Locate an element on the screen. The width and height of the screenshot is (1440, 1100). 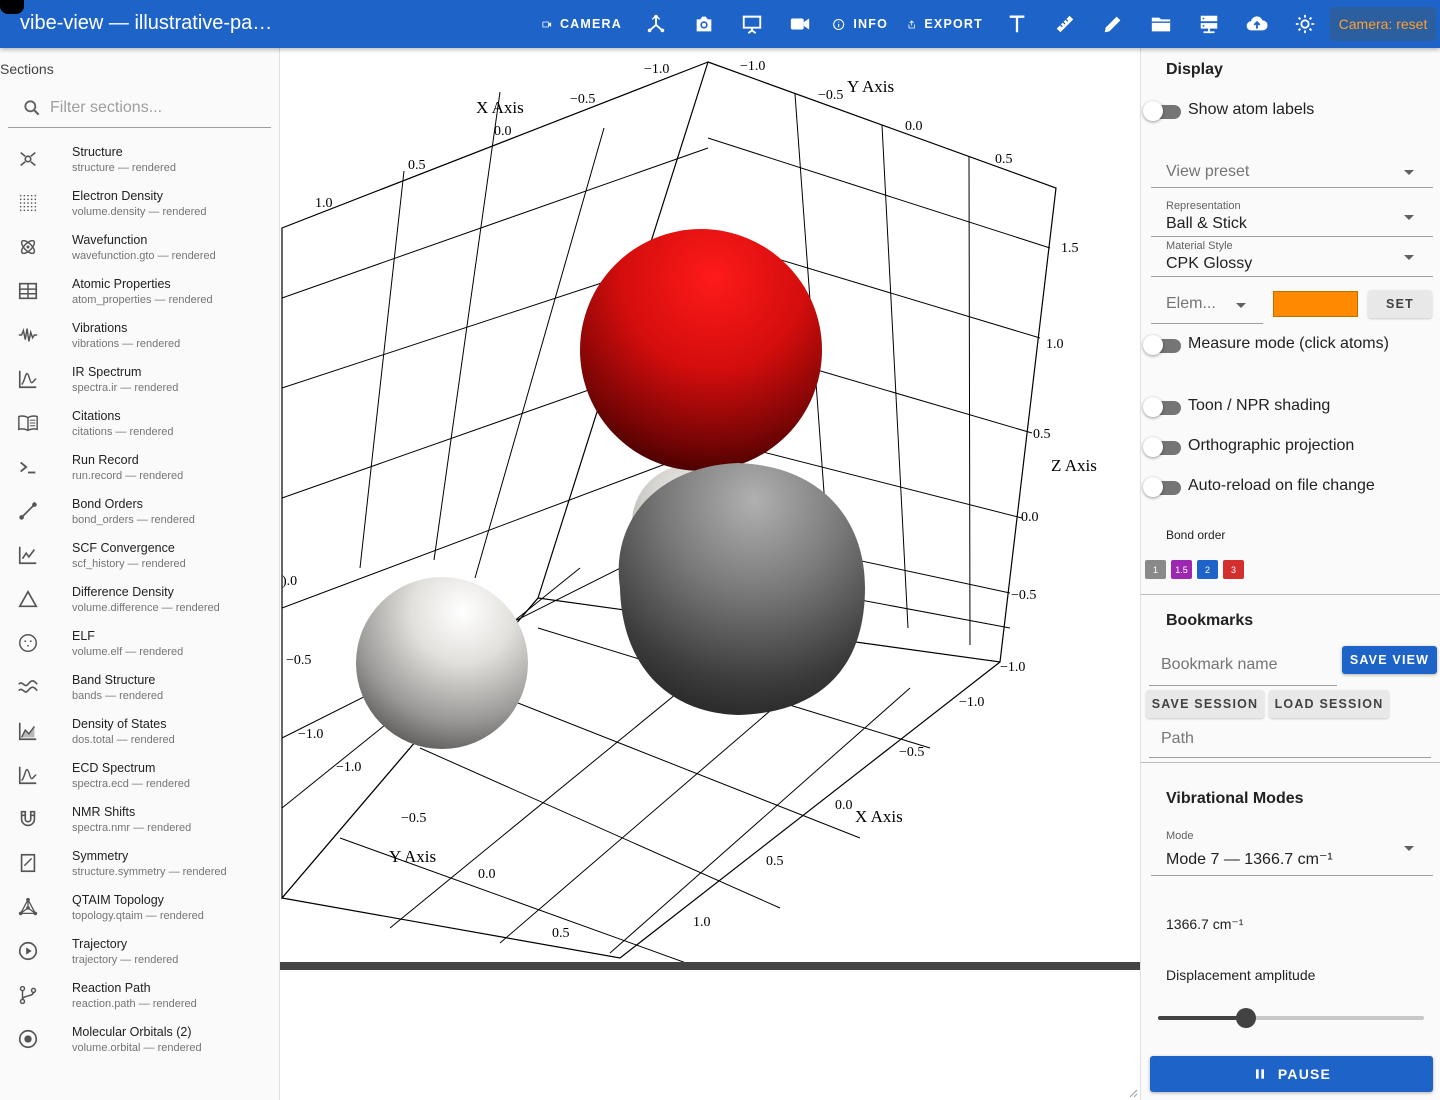
x-bottom-tick-3: 0.0 is located at coordinates (844, 805).